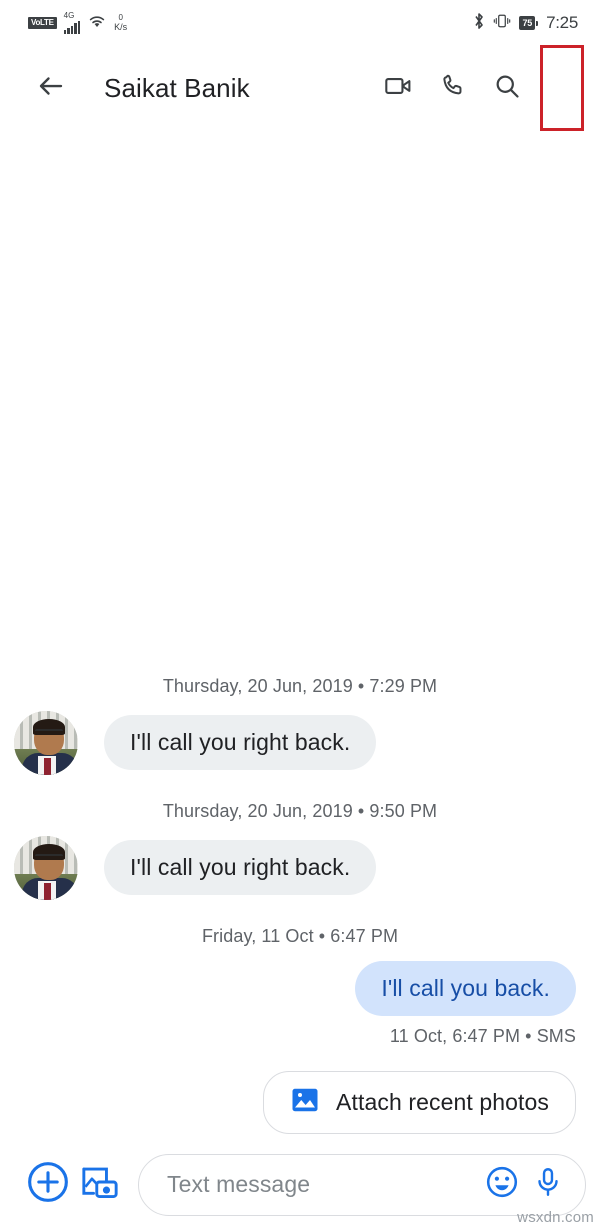 Image resolution: width=600 pixels, height=1229 pixels. Describe the element at coordinates (72, 22) in the screenshot. I see `cellular-signal-icon: 4G` at that location.